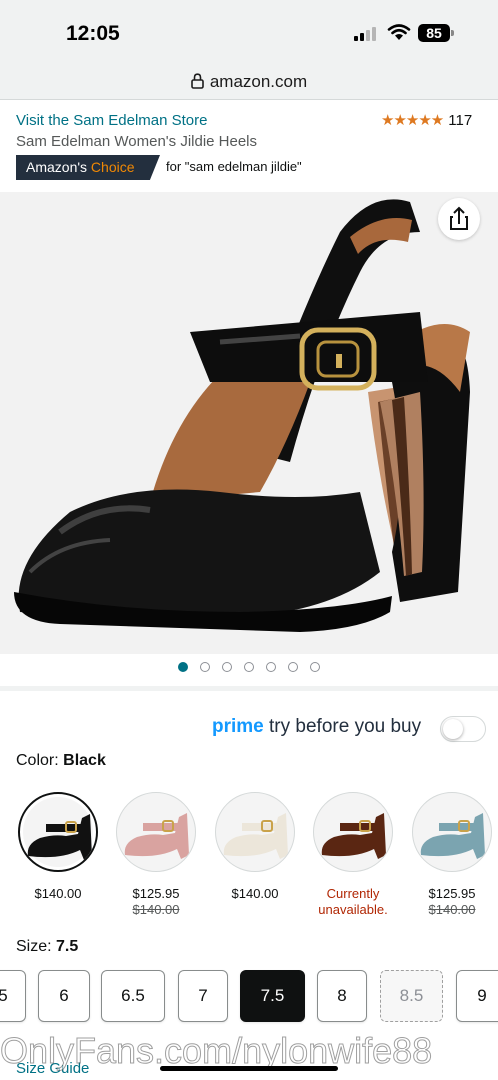 This screenshot has height=1080, width=498. I want to click on url-display: amazon.com, so click(249, 82).